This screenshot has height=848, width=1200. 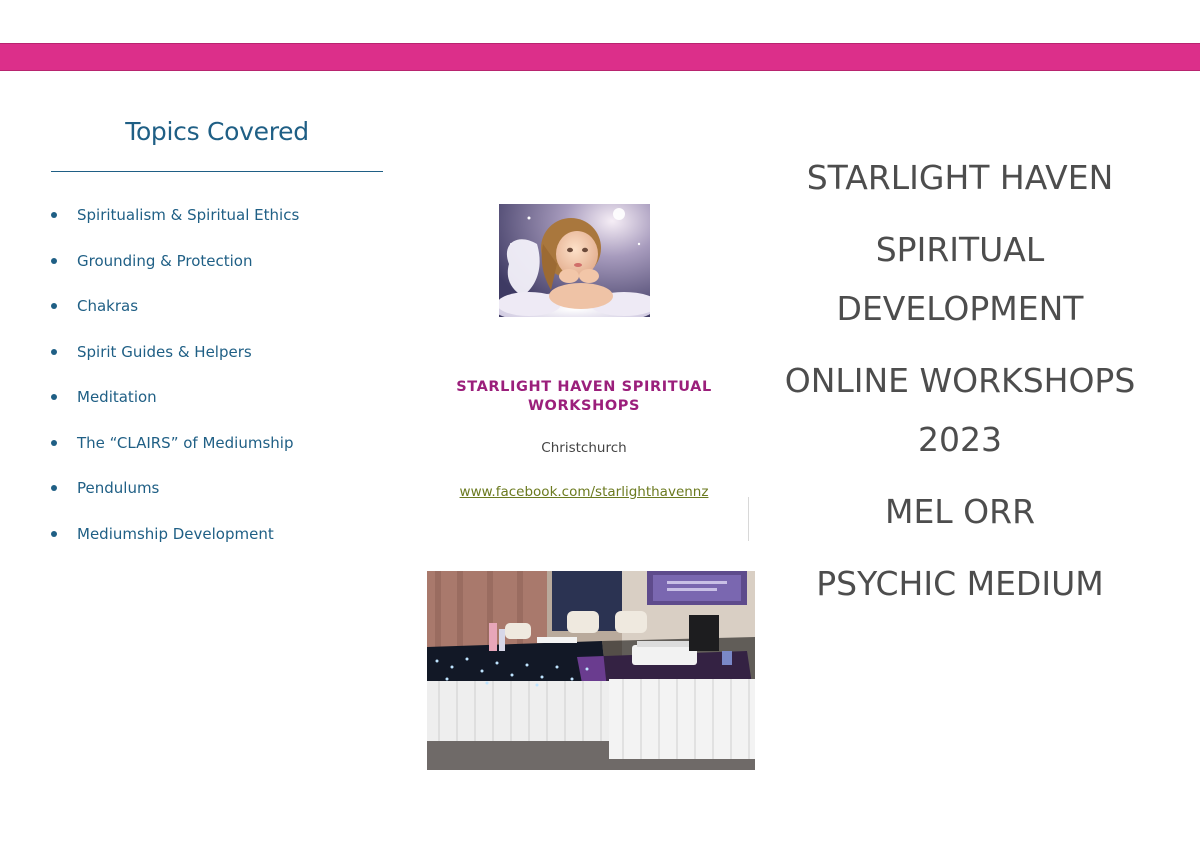 What do you see at coordinates (173, 272) in the screenshot?
I see `topic-item: Grounding & Protection` at bounding box center [173, 272].